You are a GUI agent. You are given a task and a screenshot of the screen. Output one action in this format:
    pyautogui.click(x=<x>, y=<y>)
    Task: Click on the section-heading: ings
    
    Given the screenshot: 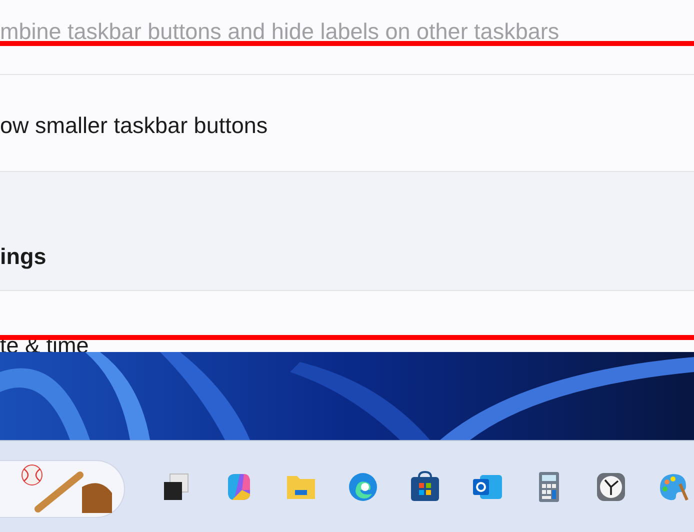 What is the action you would take?
    pyautogui.click(x=23, y=256)
    